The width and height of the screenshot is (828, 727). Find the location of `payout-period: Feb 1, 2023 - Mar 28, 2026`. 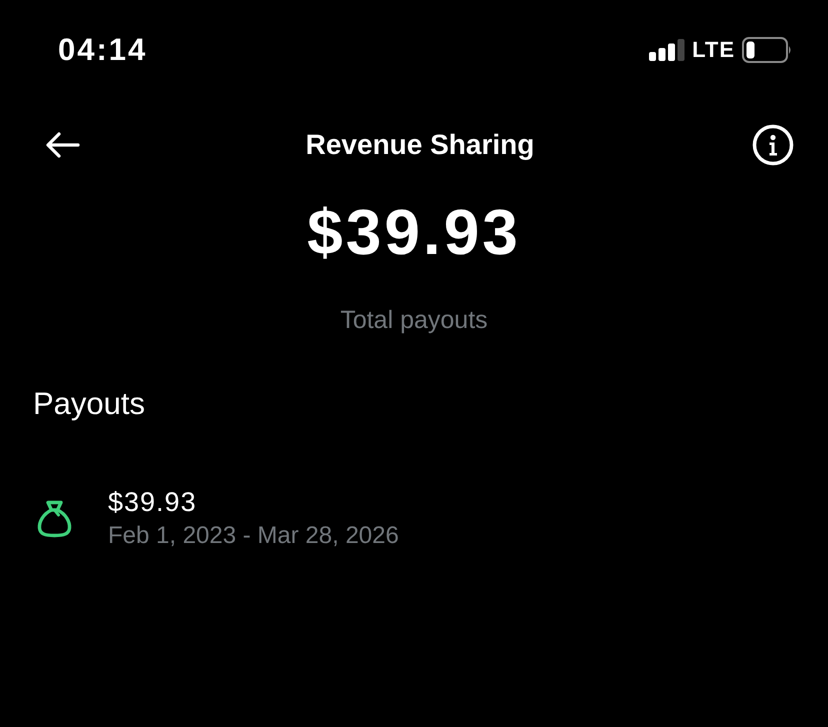

payout-period: Feb 1, 2023 - Mar 28, 2026 is located at coordinates (253, 536).